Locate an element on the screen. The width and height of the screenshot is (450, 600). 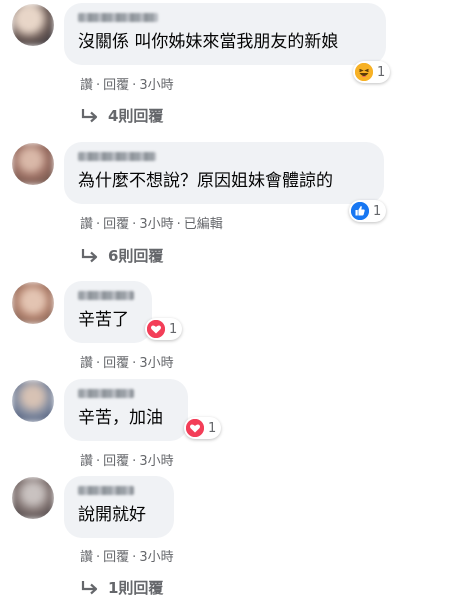
replies-count-label: 1則回覆 is located at coordinates (136, 588).